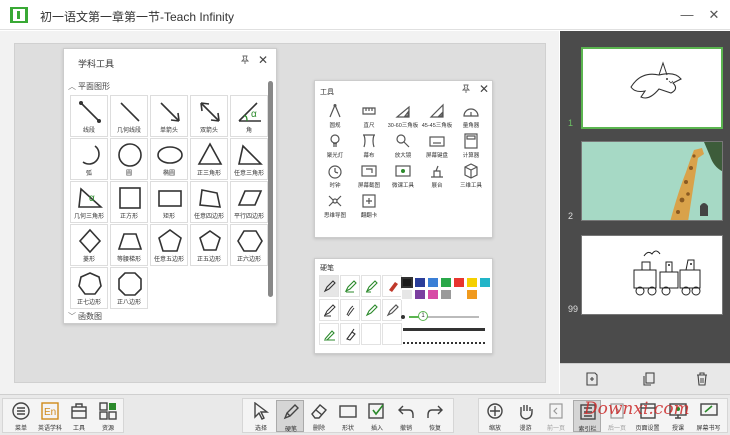 The image size is (730, 435). I want to click on shape-tool-line-segment: 线段, so click(89, 116).